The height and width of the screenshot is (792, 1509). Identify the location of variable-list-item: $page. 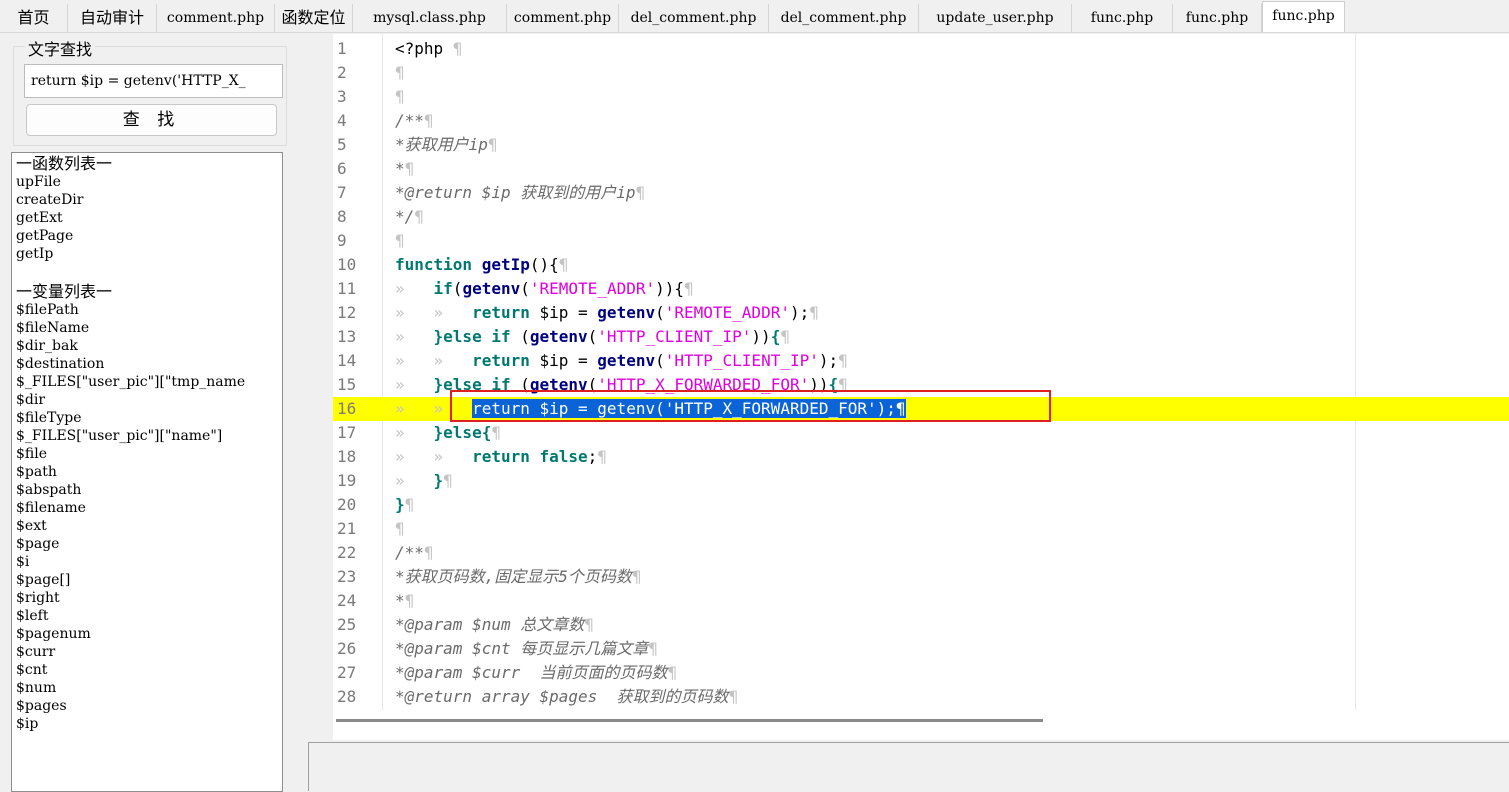
(147, 544).